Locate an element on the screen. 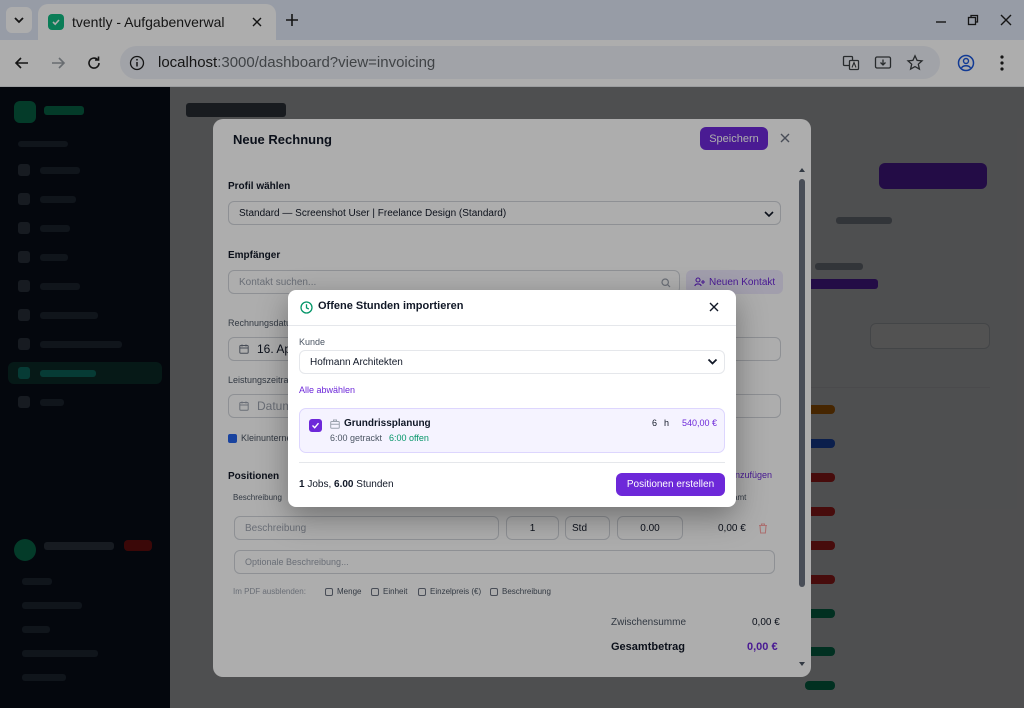 The width and height of the screenshot is (1024, 708). job-checkbox is located at coordinates (315, 425).